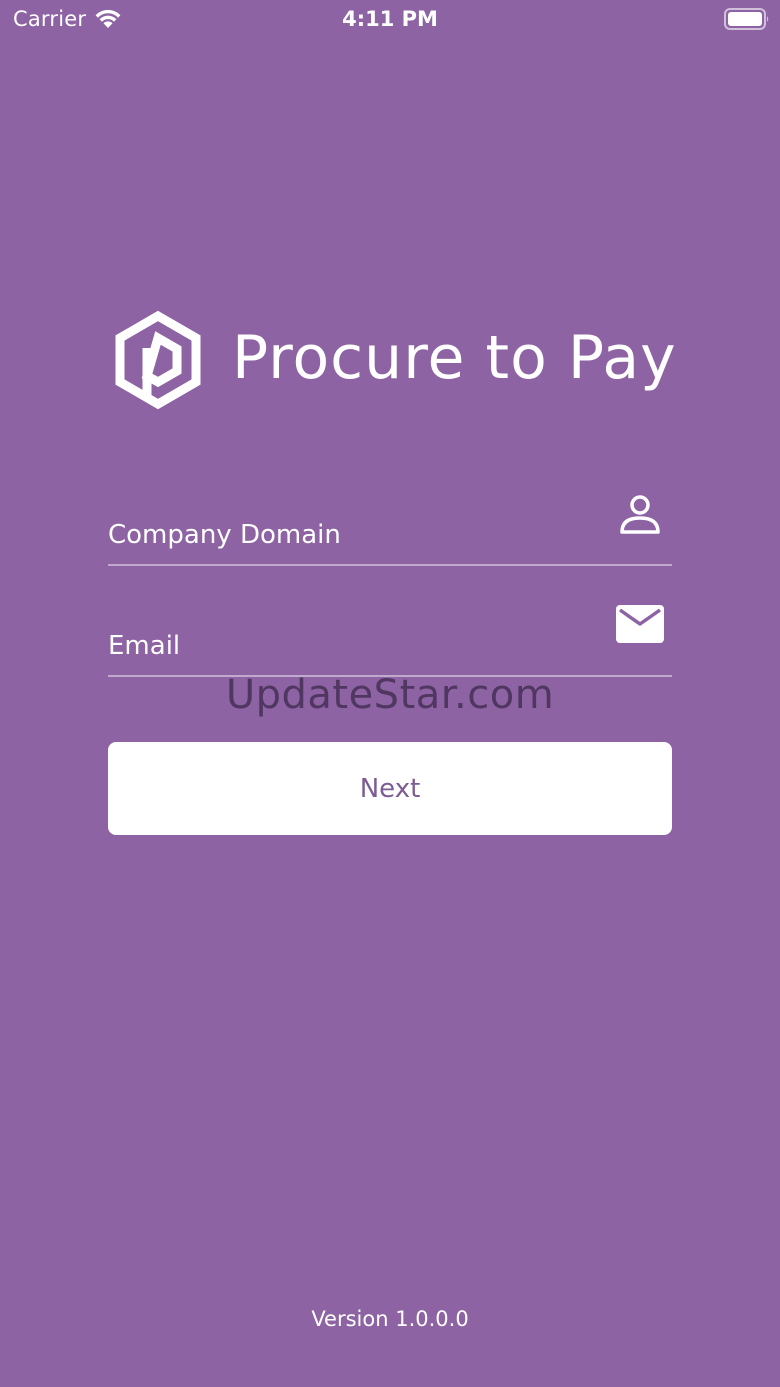 This screenshot has width=780, height=1387. Describe the element at coordinates (390, 695) in the screenshot. I see `watermark-text: UpdateStar.com` at that location.